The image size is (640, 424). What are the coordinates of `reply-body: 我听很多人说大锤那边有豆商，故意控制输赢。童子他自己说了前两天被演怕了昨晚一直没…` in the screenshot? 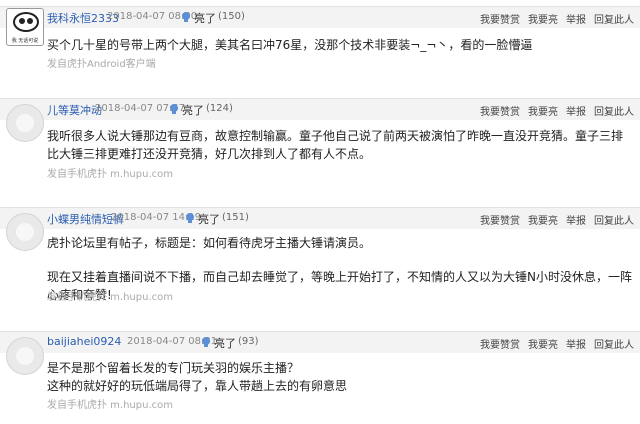 It's located at (339, 145).